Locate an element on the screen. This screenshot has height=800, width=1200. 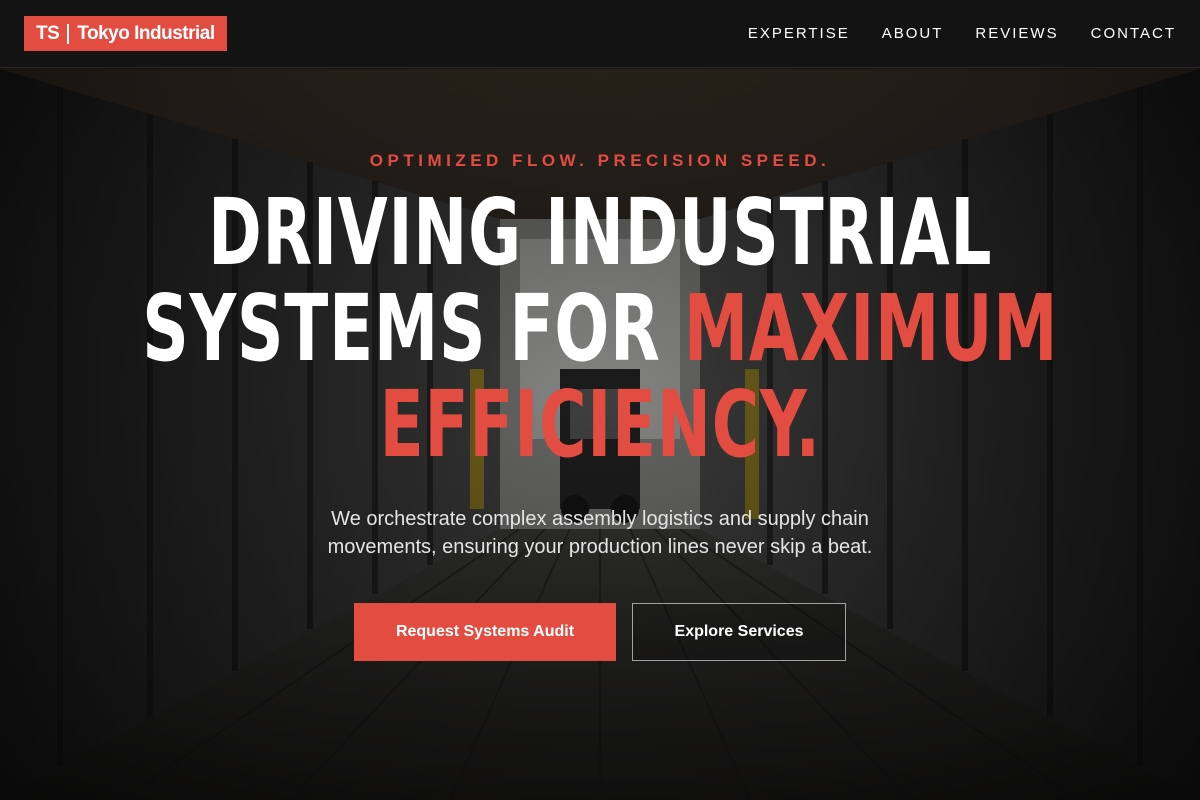
nav-item-reviews: REVIEWS is located at coordinates (1016, 33).